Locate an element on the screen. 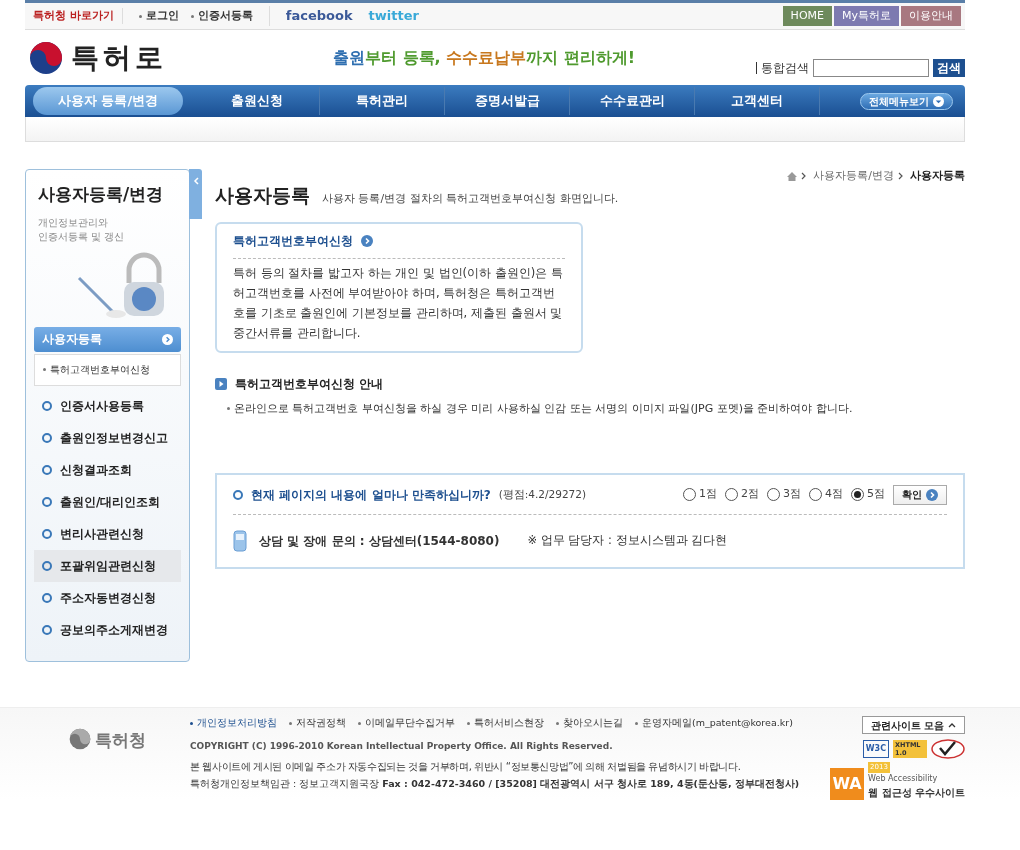 The image size is (1020, 850). sidebar-title: 사용자등록/변경 is located at coordinates (101, 194).